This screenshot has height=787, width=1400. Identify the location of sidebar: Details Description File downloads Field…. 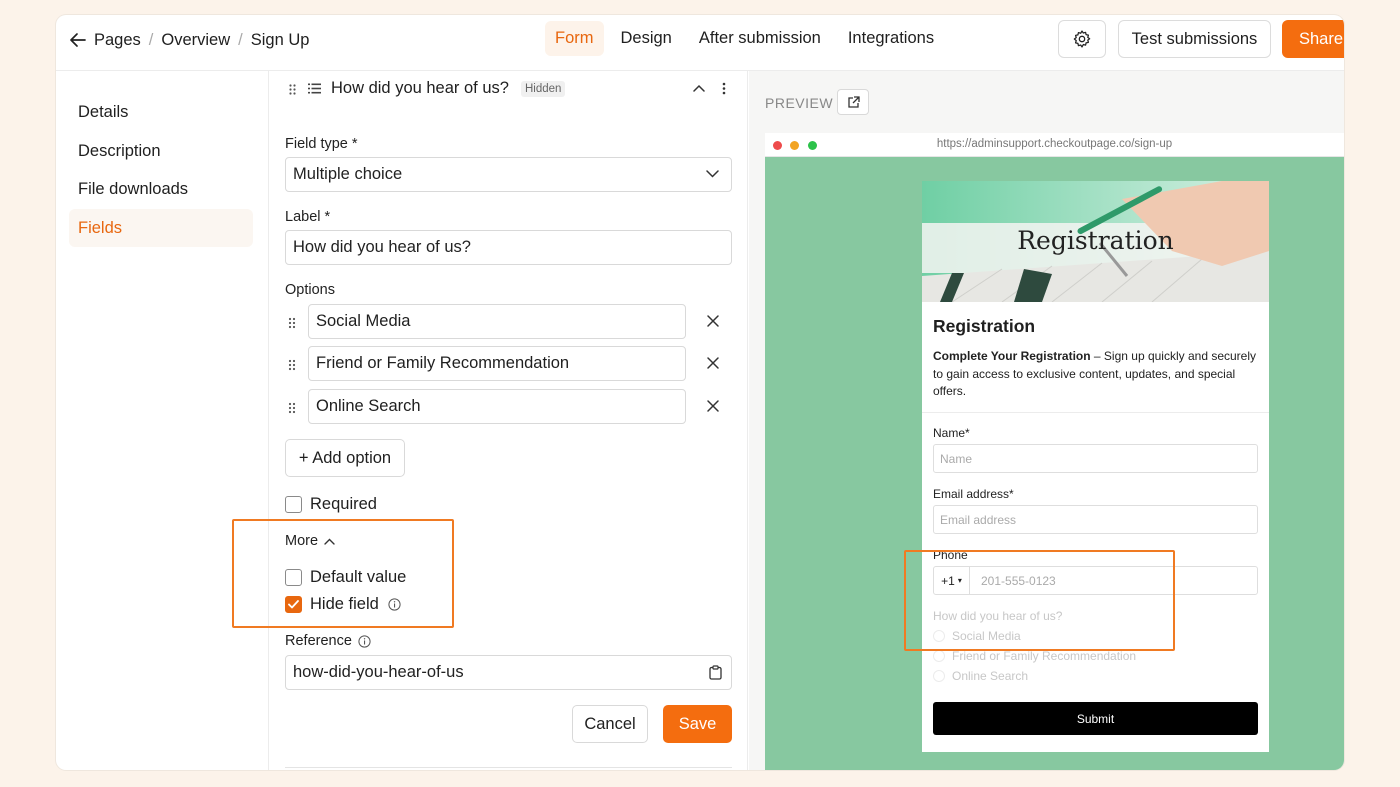
(162, 420).